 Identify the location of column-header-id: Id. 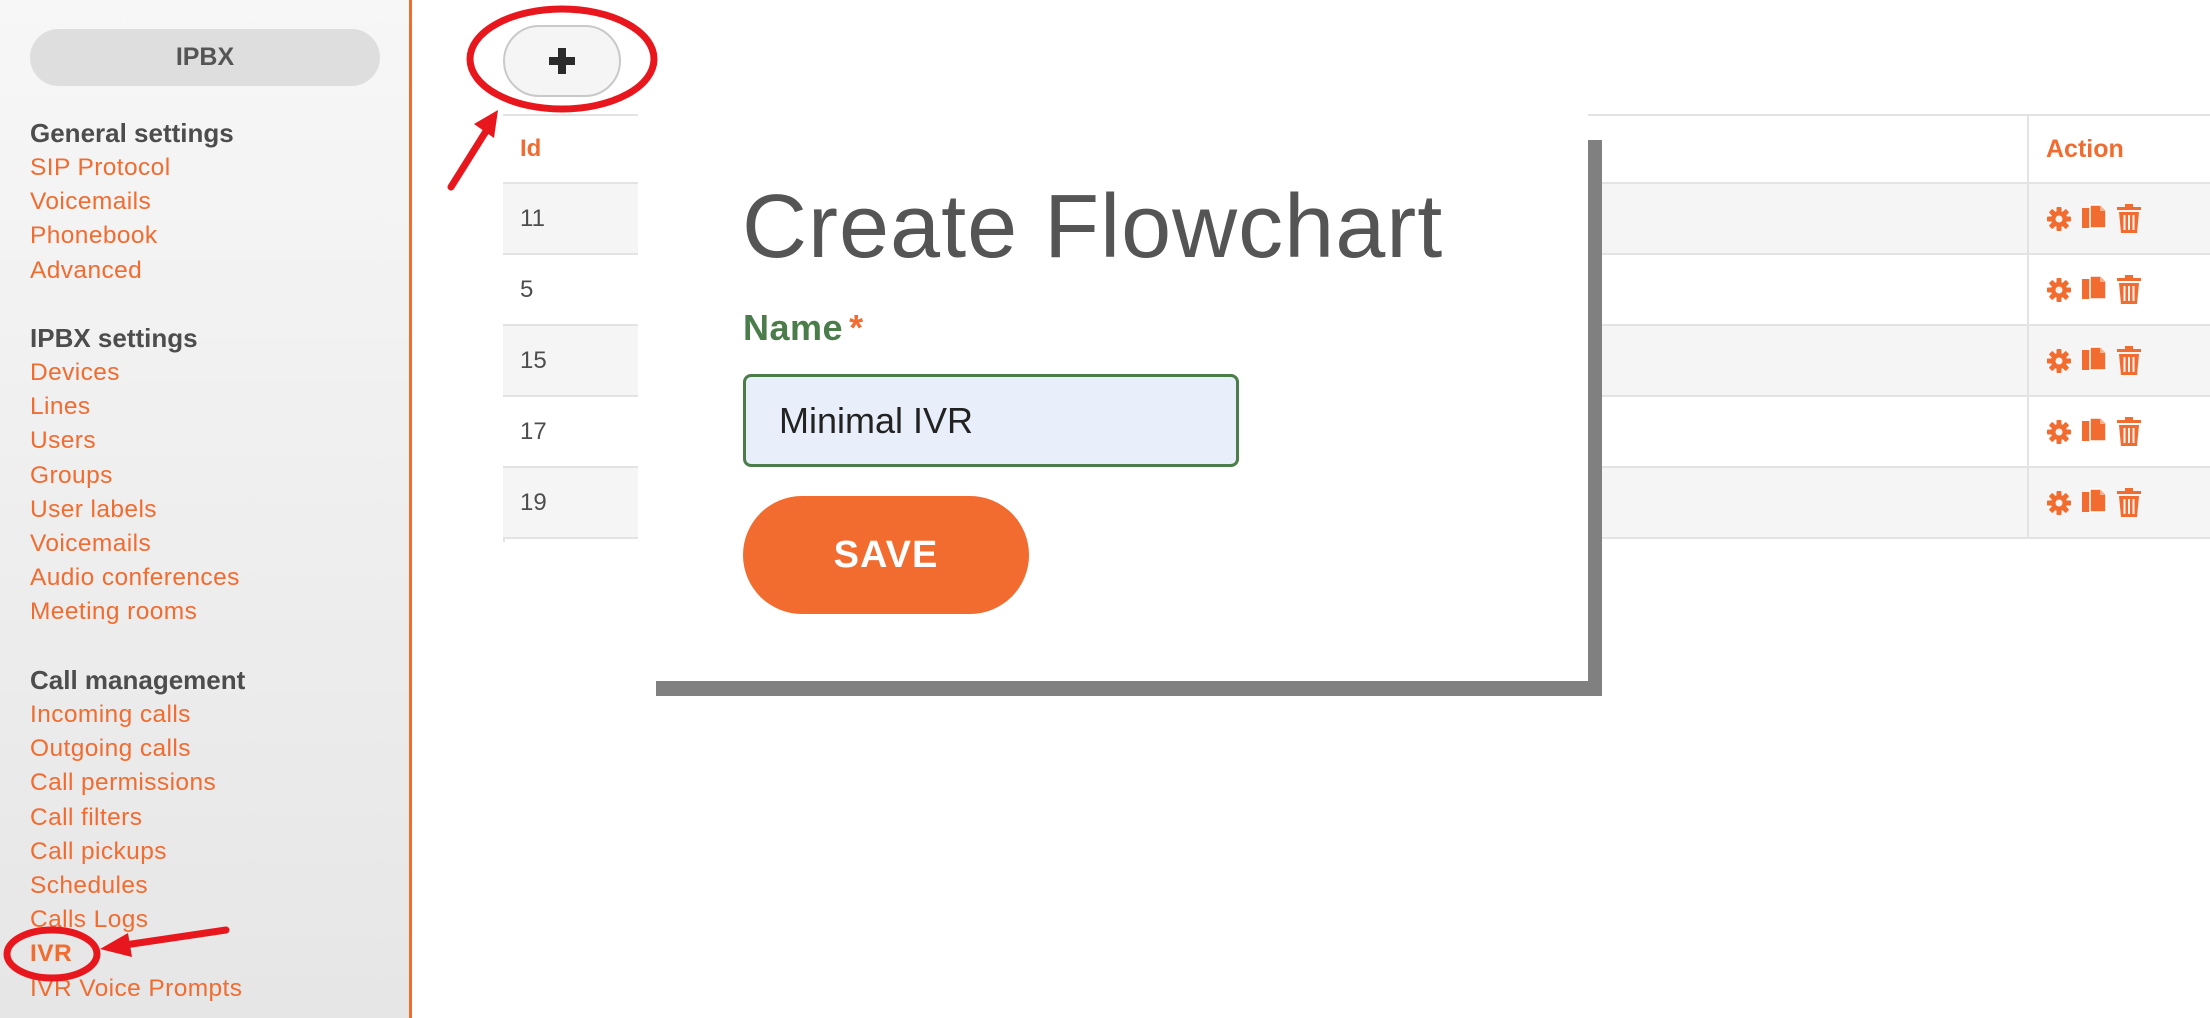
(530, 149).